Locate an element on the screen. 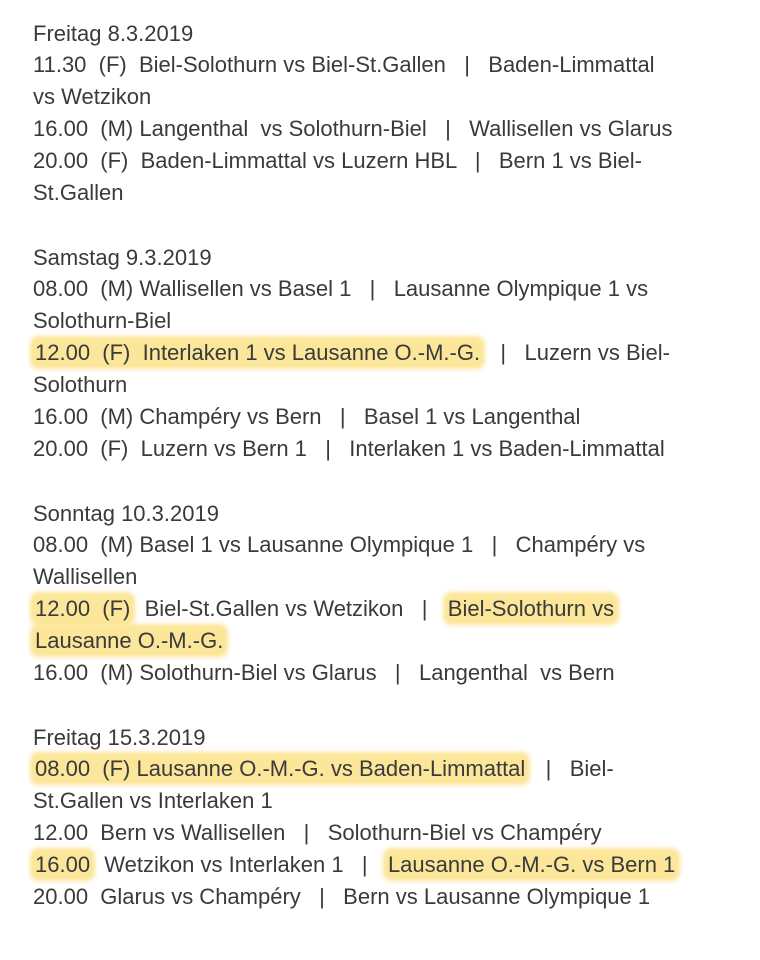 This screenshot has width=760, height=960. schedule-text: | Biel- is located at coordinates (570, 768).